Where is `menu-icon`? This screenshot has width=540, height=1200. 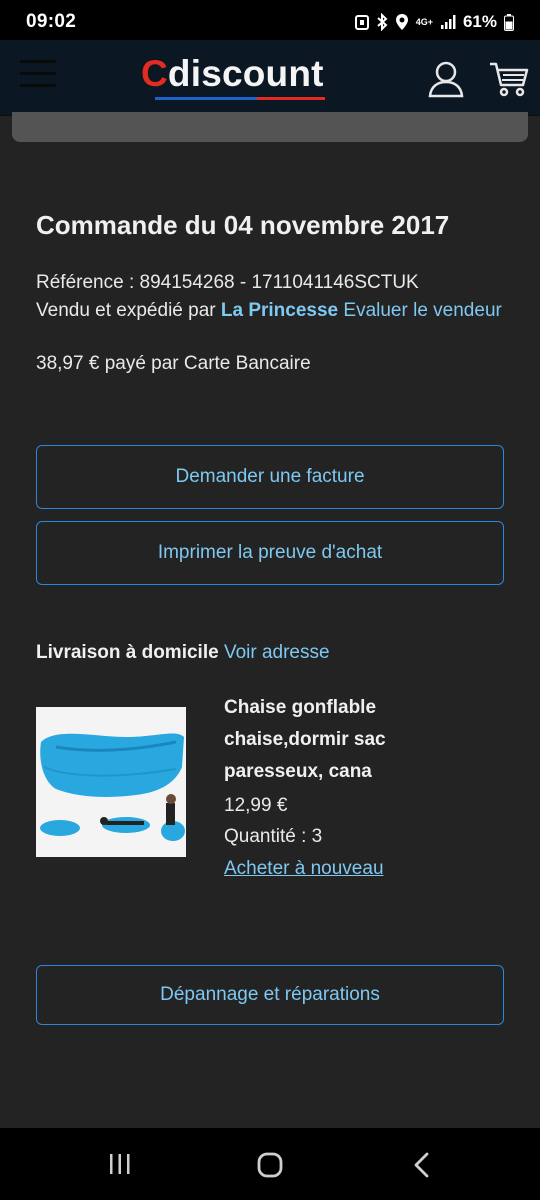
menu-icon is located at coordinates (38, 78).